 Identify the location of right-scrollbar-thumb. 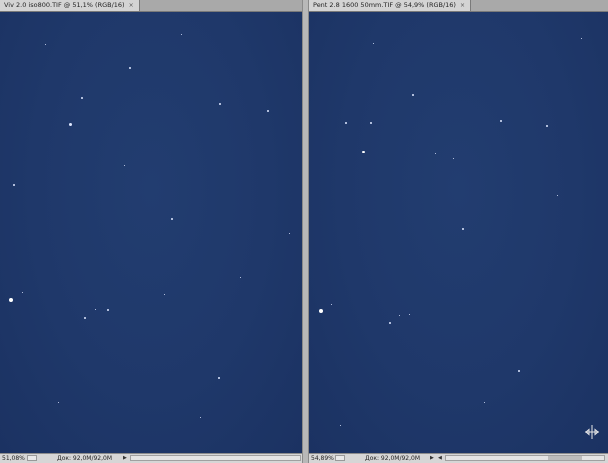
(565, 458).